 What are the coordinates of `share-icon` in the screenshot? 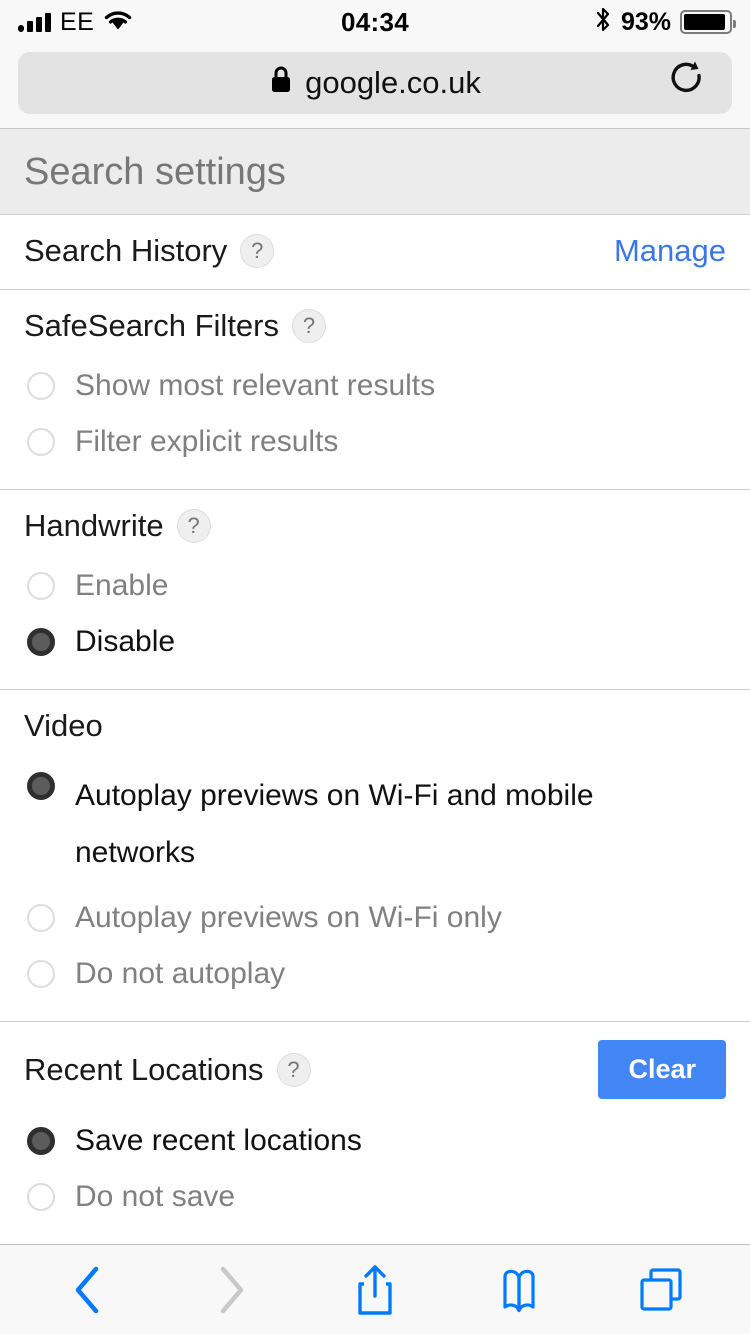 It's located at (375, 1290).